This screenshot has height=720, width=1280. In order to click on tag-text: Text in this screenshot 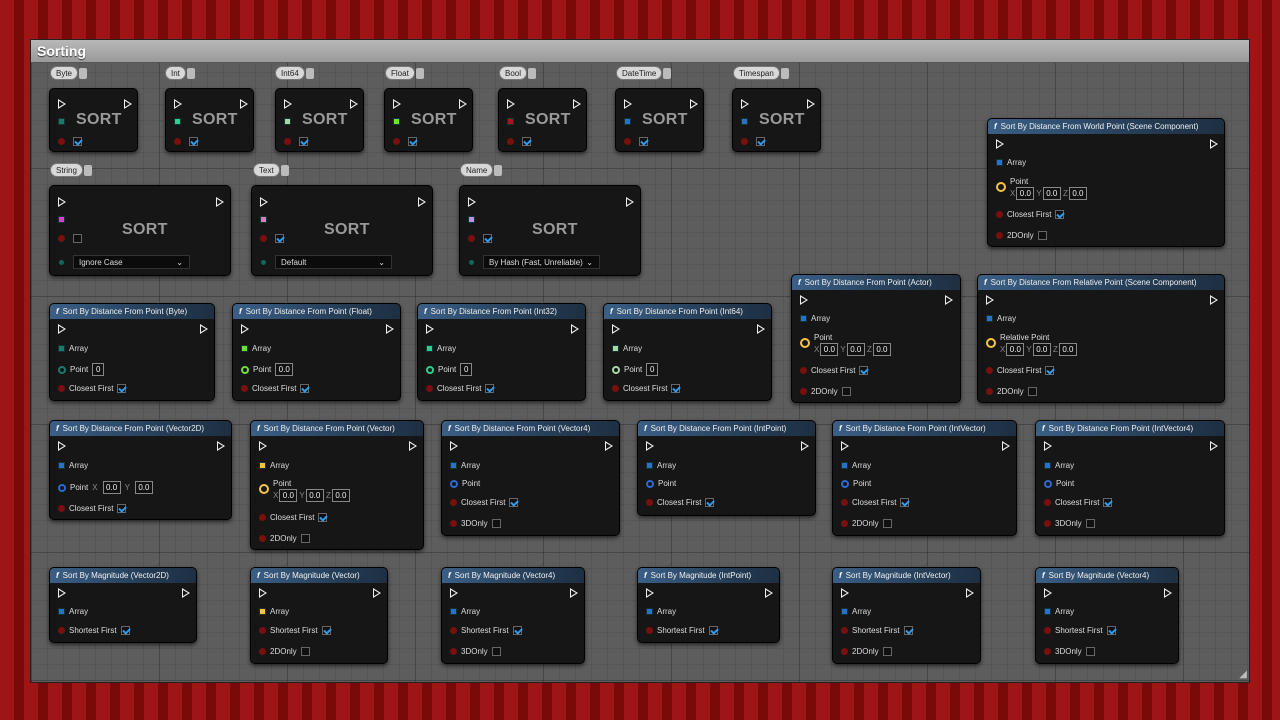, I will do `click(271, 170)`.